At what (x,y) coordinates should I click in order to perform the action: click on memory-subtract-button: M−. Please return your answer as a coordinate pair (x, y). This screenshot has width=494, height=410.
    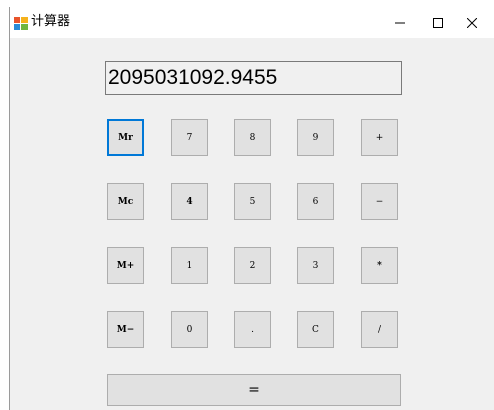
    Looking at the image, I should click on (125, 329).